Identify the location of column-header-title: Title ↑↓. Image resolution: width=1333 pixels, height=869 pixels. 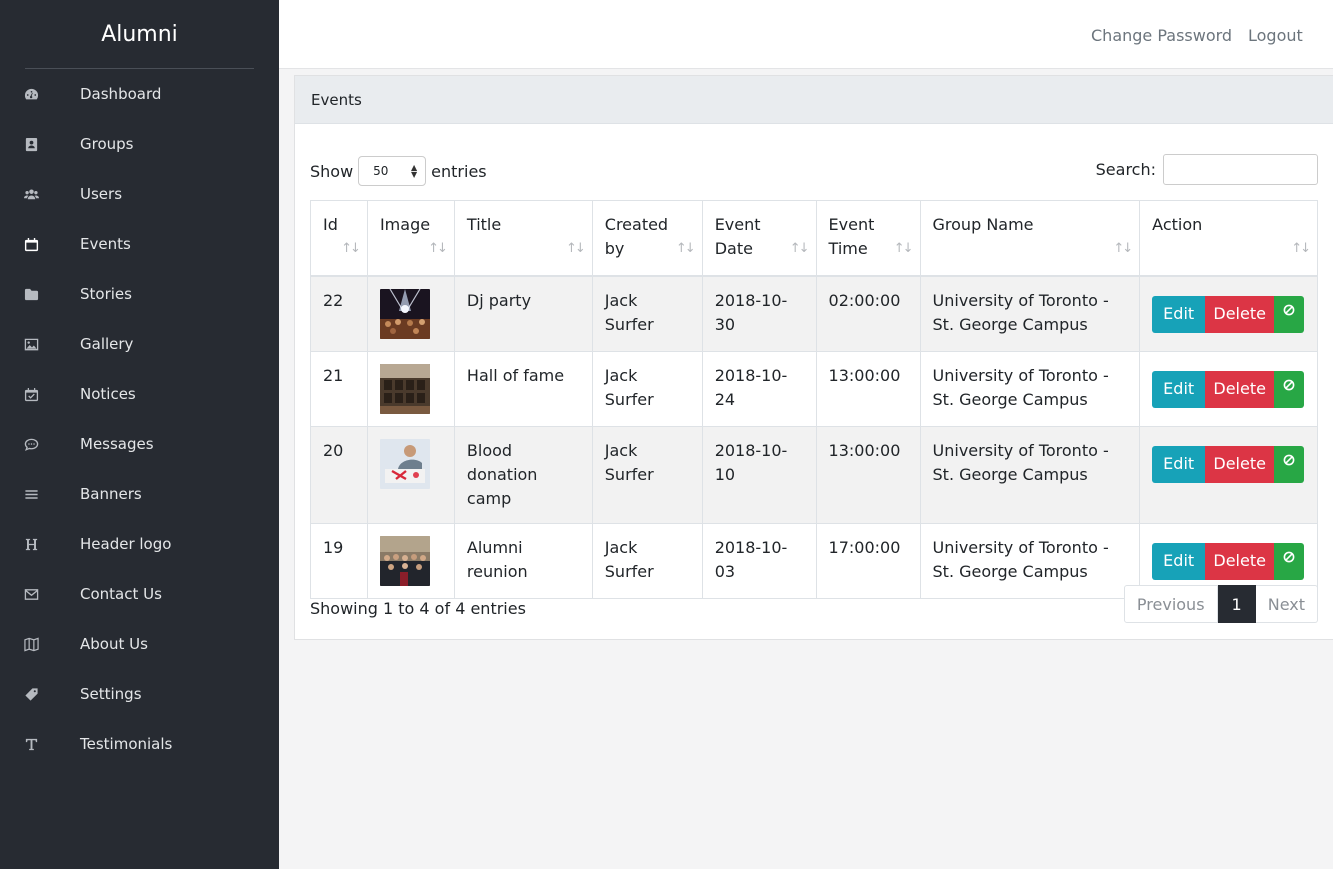
(523, 238).